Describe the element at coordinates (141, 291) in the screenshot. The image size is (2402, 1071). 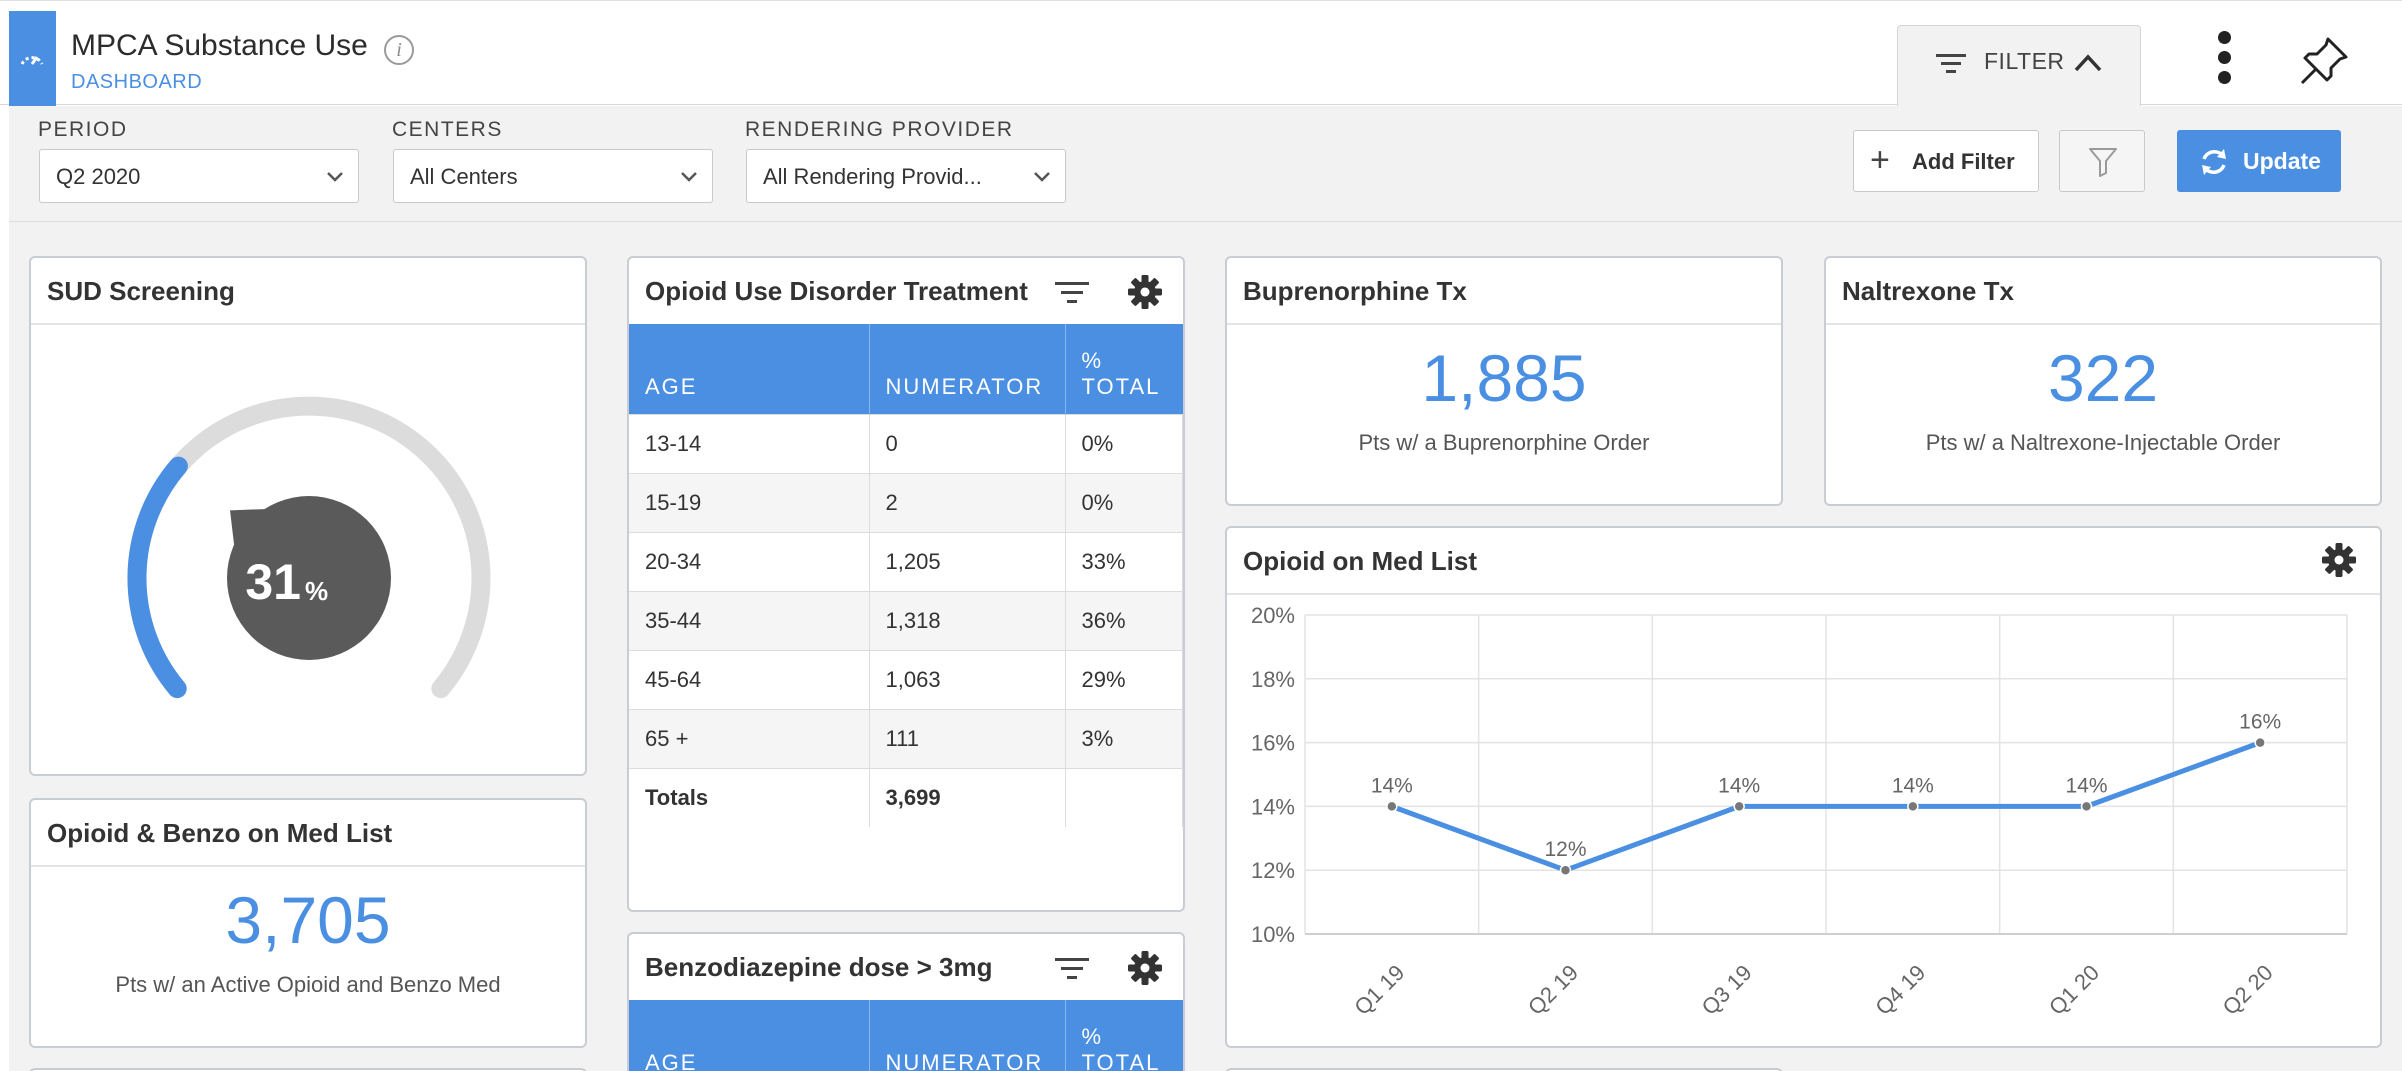
I see `card-title: SUD Screening` at that location.